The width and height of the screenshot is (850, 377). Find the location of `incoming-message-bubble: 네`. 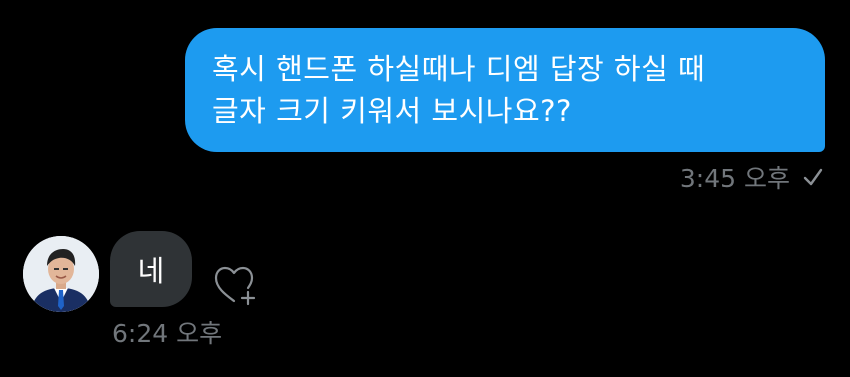

incoming-message-bubble: 네 is located at coordinates (151, 269).